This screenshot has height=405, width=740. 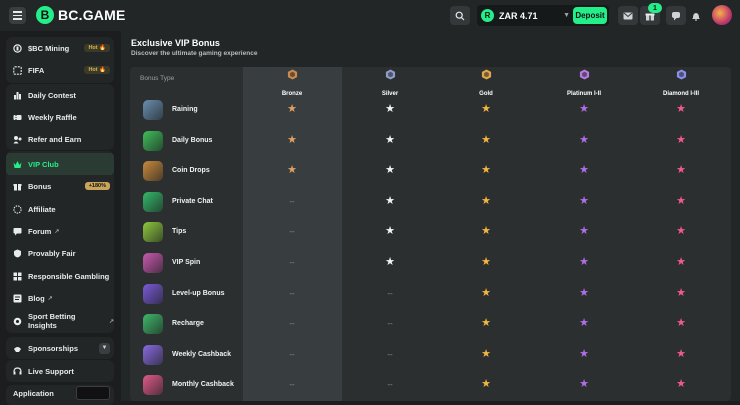 What do you see at coordinates (17, 95) in the screenshot?
I see `daily-contest-icon` at bounding box center [17, 95].